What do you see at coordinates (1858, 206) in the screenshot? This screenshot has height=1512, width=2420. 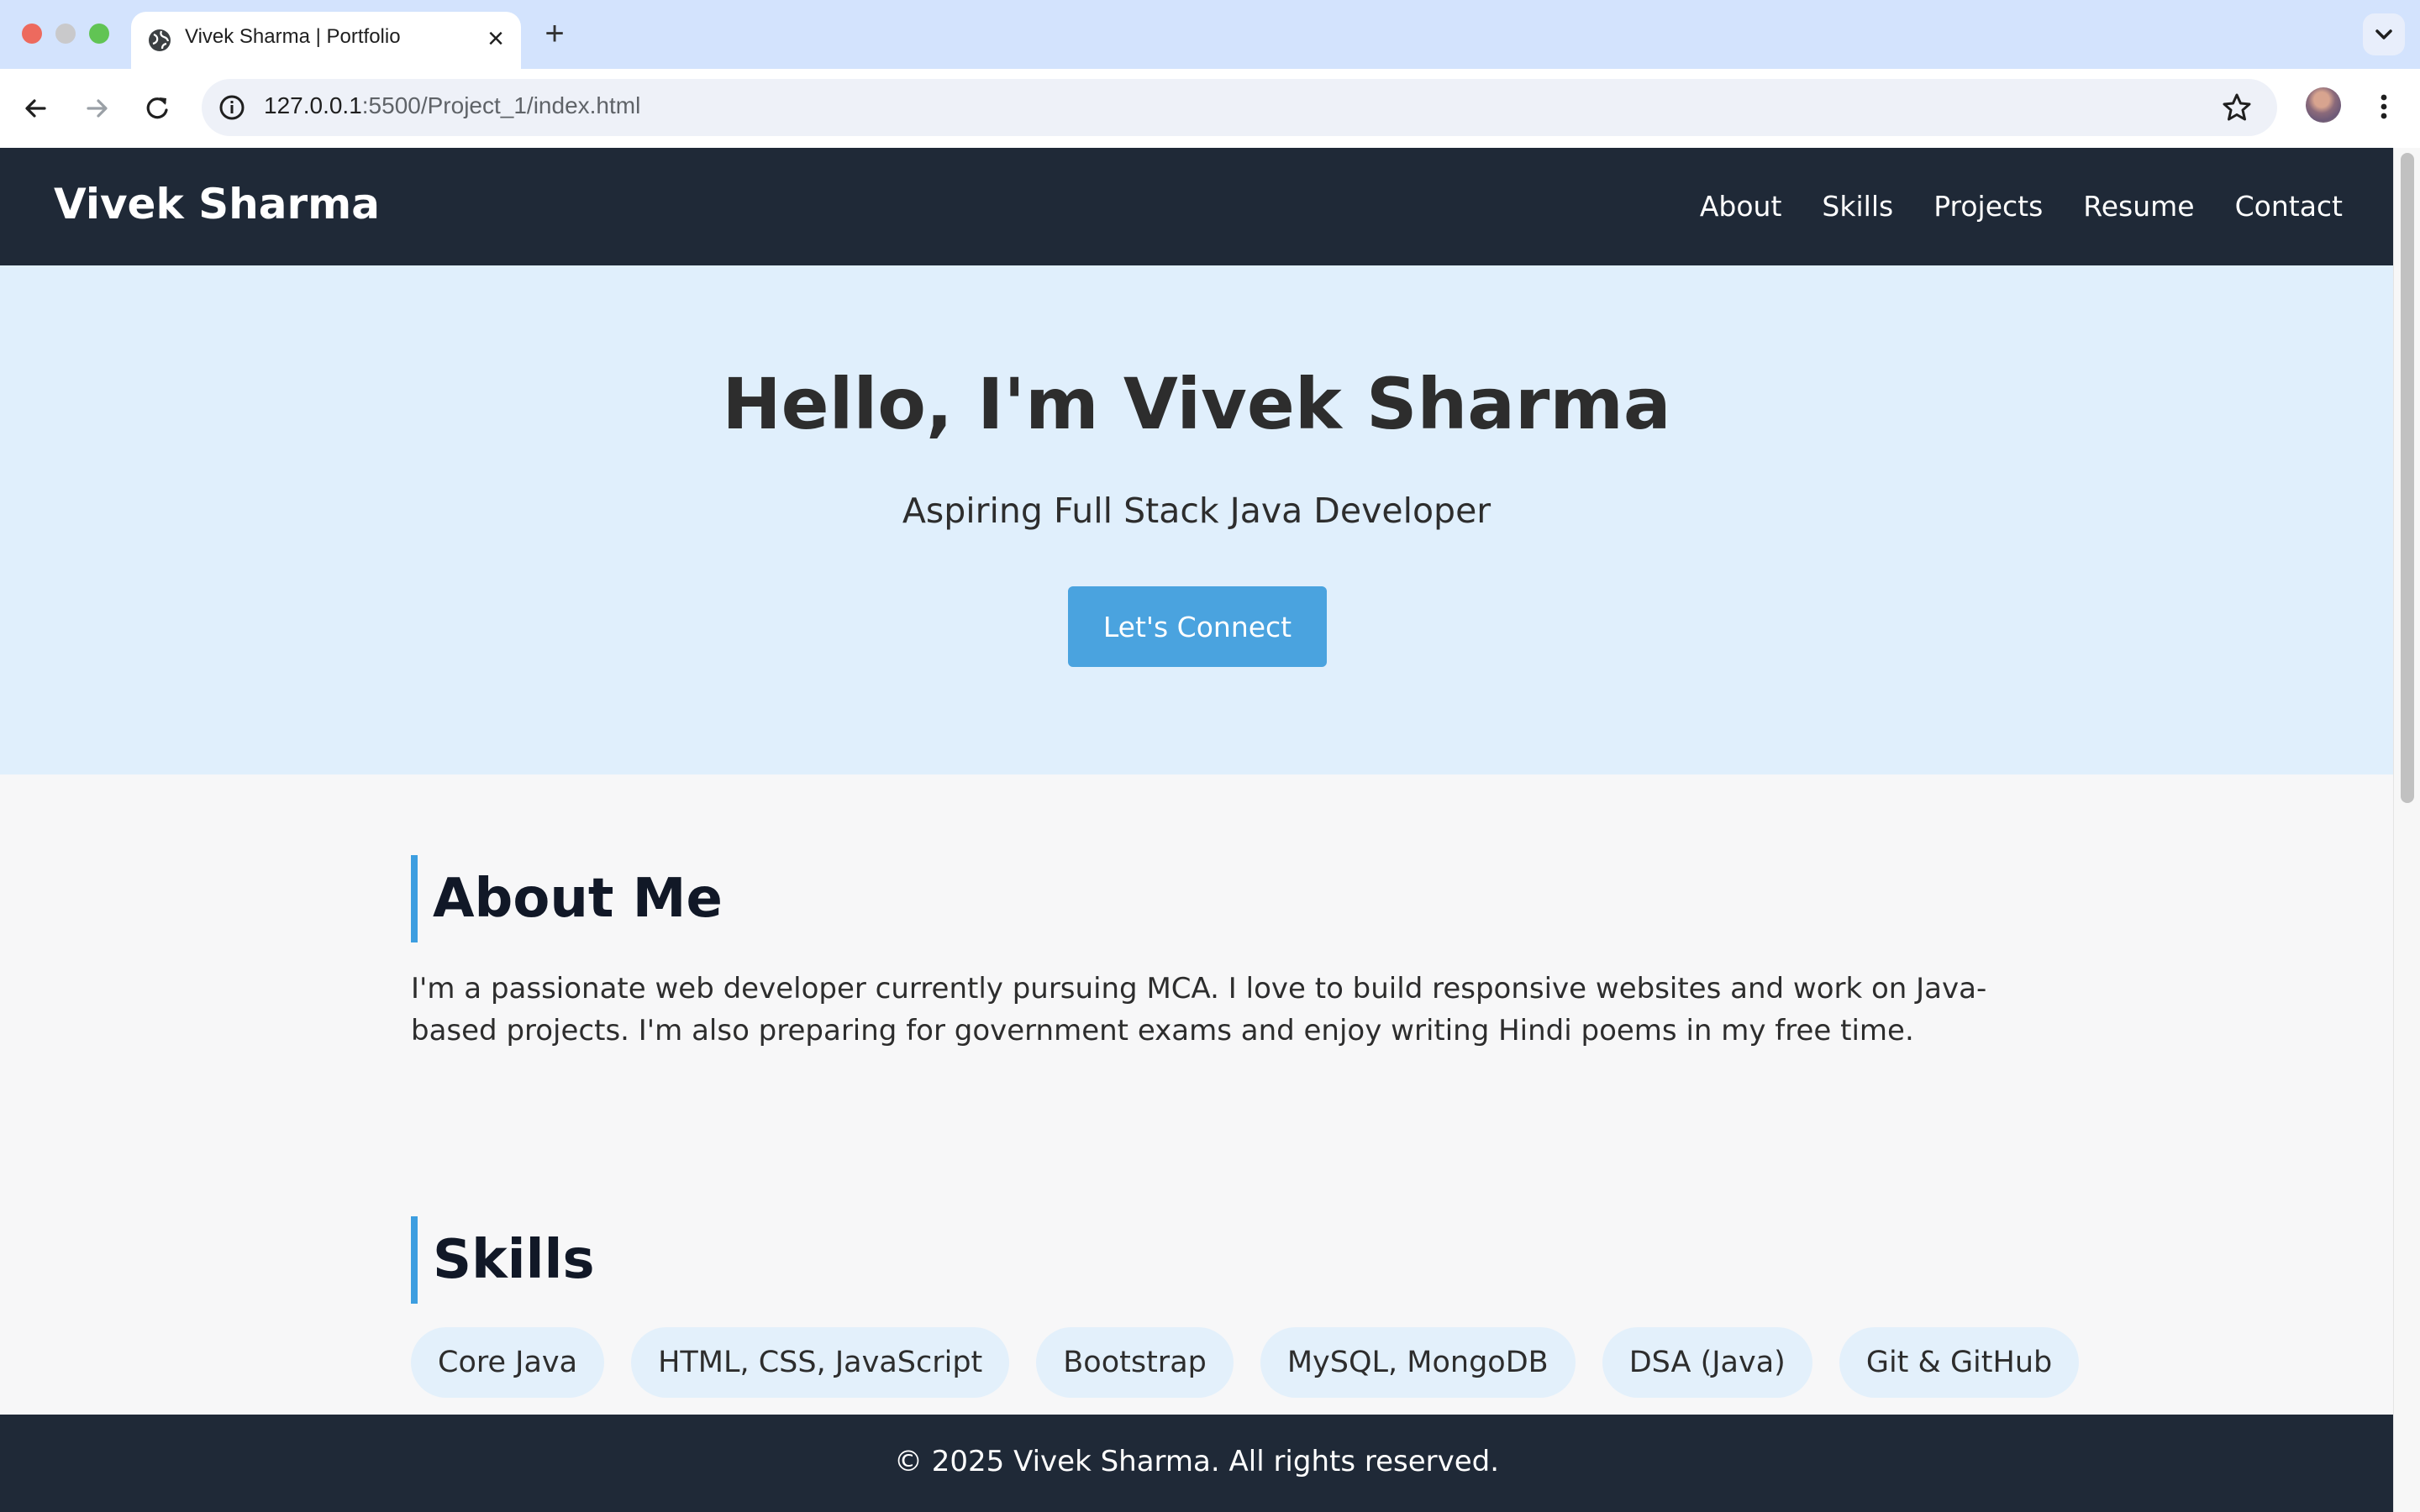 I see `nav-link-skills: Skills` at bounding box center [1858, 206].